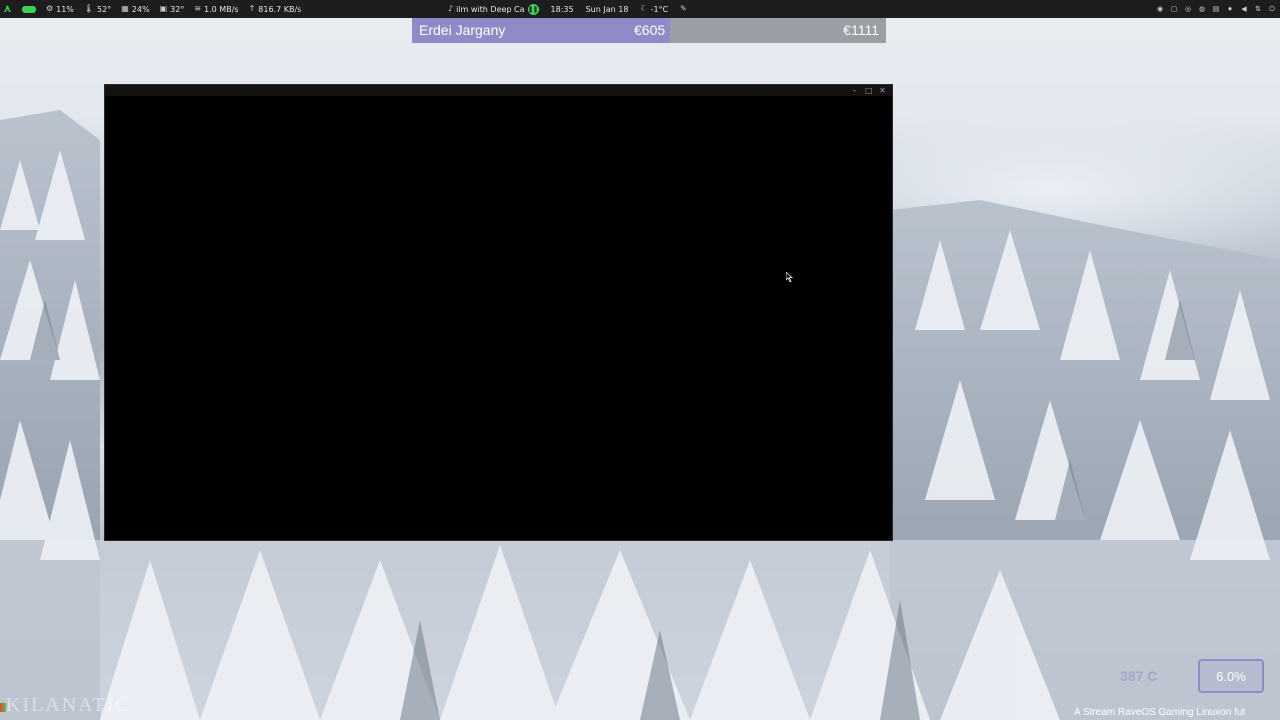 This screenshot has width=1280, height=720. I want to click on upload-value: 816.7 KB/s, so click(280, 9).